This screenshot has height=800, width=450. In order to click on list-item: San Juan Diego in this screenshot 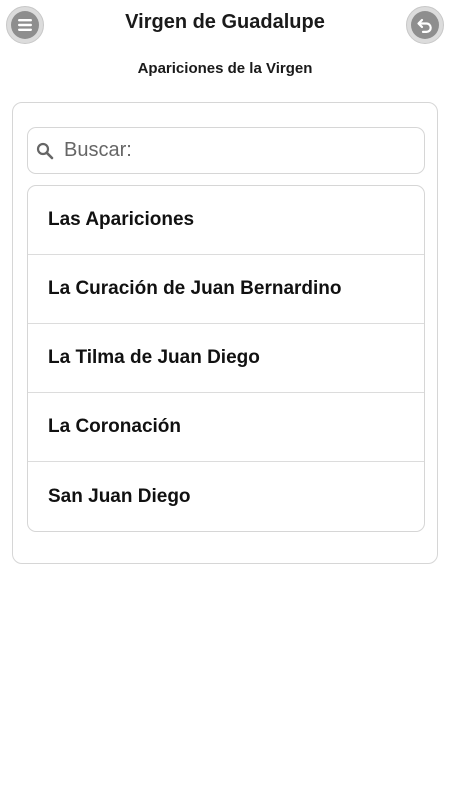, I will do `click(226, 496)`.